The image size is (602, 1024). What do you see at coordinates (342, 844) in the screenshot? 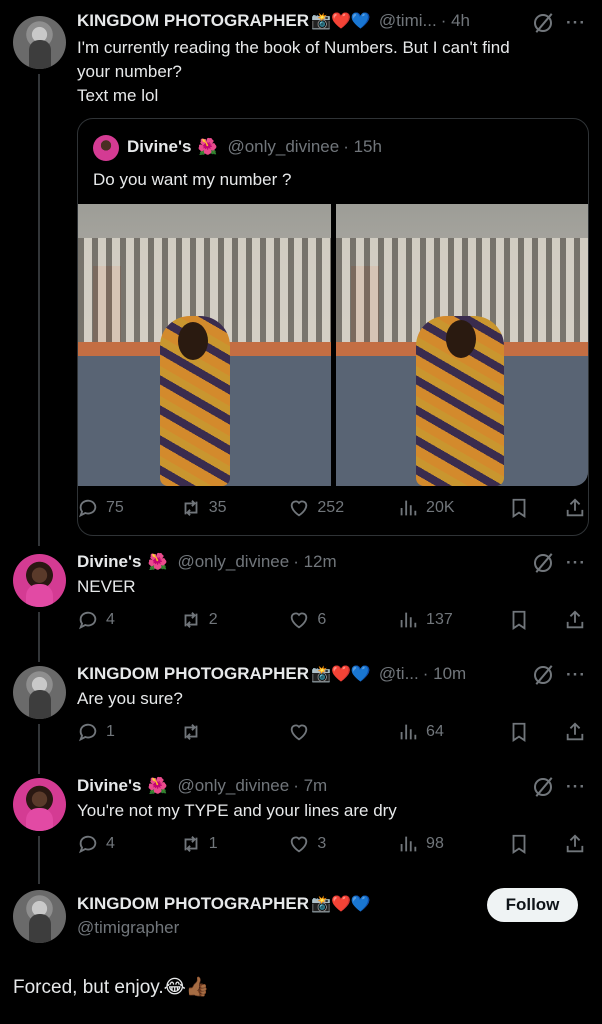
I see `like-button: 3` at bounding box center [342, 844].